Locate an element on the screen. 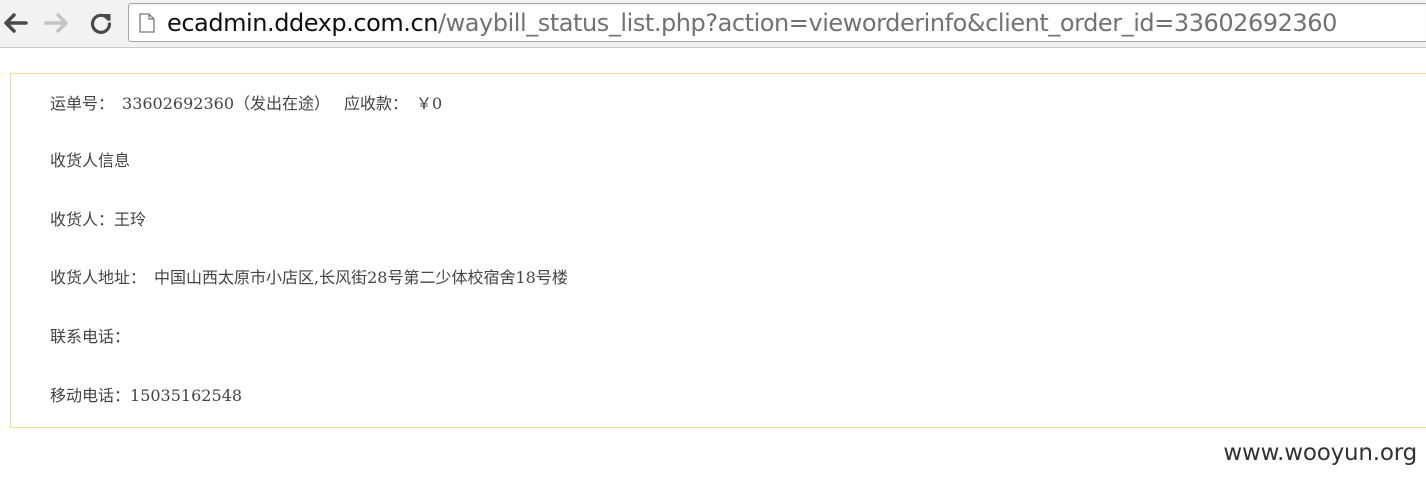 The image size is (1426, 484). mobile-label: 移动电话： is located at coordinates (90, 395).